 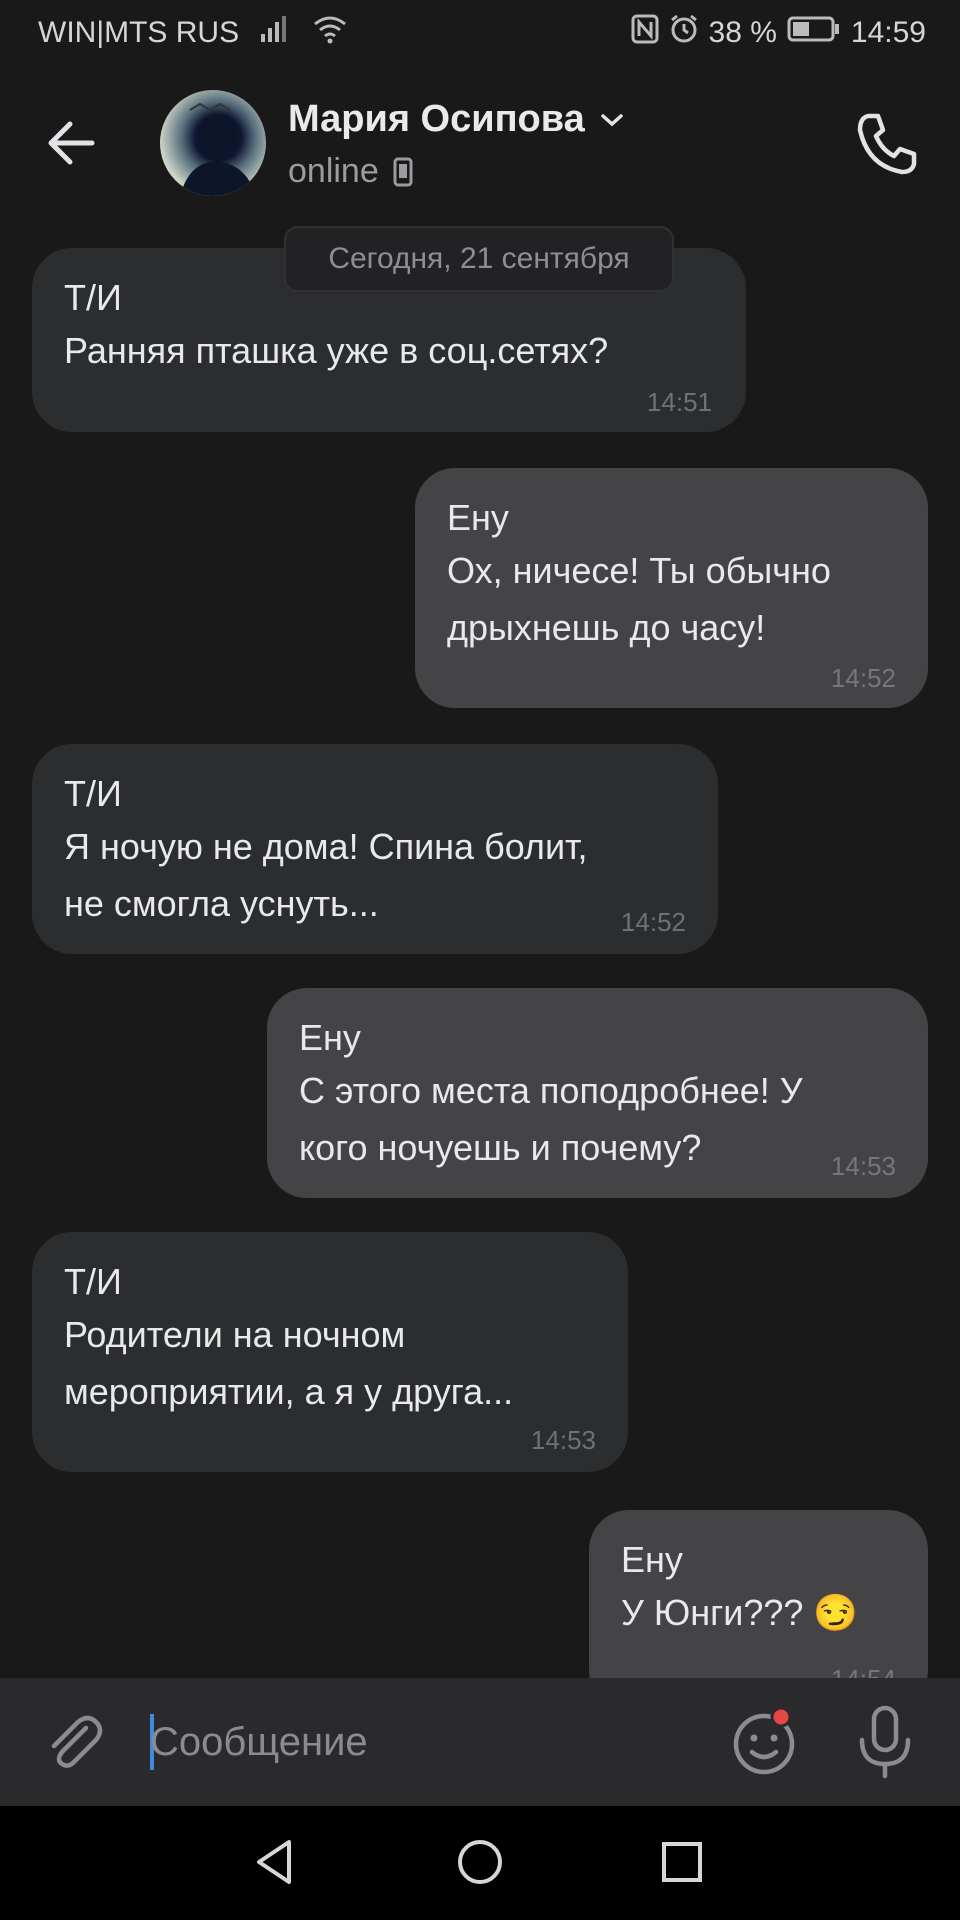 I want to click on signal-icon, so click(x=276, y=33).